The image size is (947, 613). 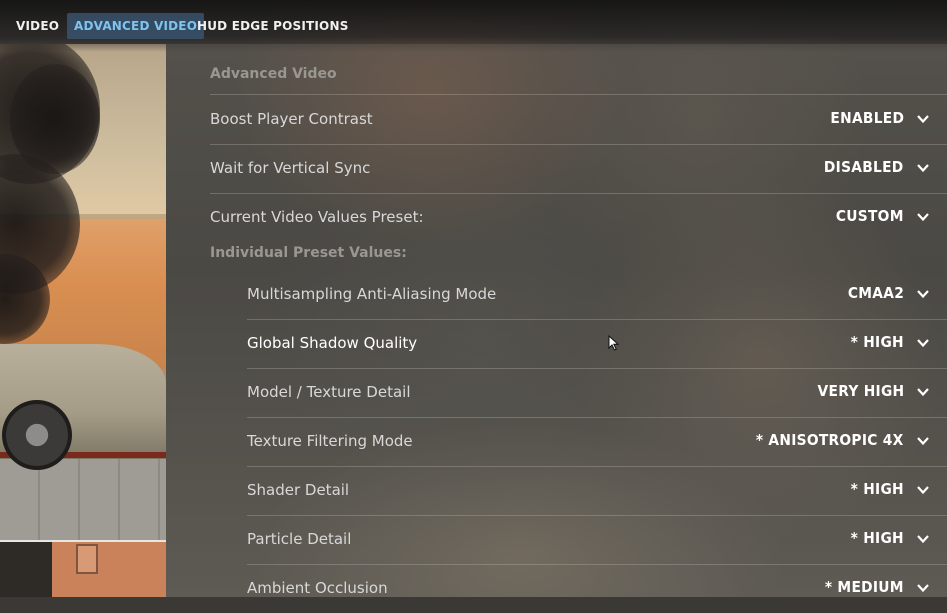 What do you see at coordinates (864, 167) in the screenshot?
I see `setting-value-dropdown: DISABLED` at bounding box center [864, 167].